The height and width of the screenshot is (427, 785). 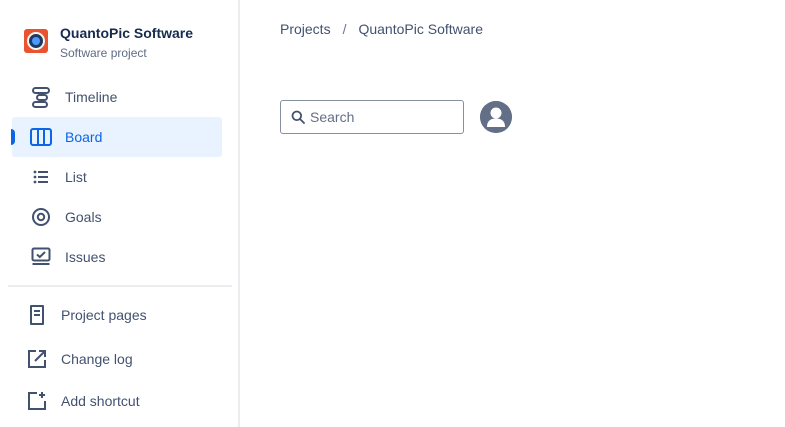 I want to click on sidebar-item-goals: Goals, so click(x=117, y=217).